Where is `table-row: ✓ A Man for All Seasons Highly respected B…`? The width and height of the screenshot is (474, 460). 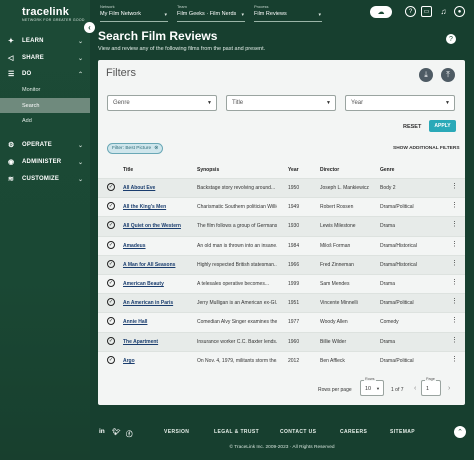
table-row: ✓ A Man for All Seasons Highly respected B… is located at coordinates (281, 264).